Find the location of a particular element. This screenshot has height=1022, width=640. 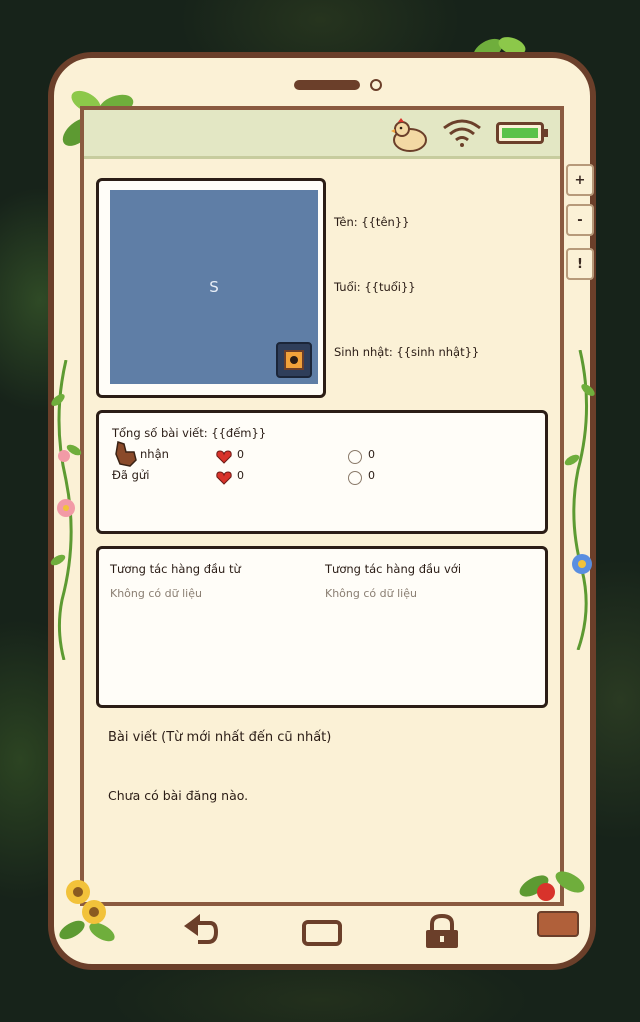

top-from-empty: Không có dữ liệu is located at coordinates (156, 593).